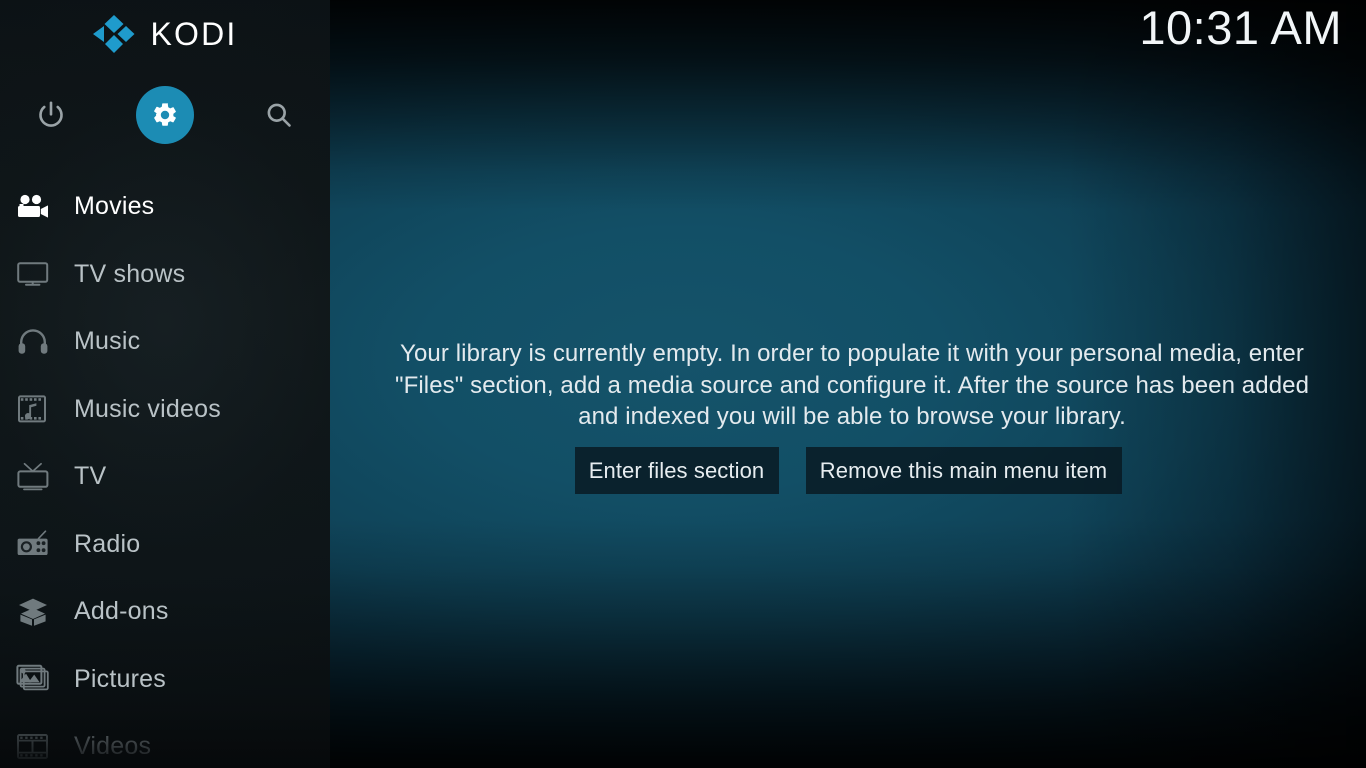 This screenshot has width=1366, height=768. Describe the element at coordinates (90, 476) in the screenshot. I see `sidebar-item-label: TV` at that location.